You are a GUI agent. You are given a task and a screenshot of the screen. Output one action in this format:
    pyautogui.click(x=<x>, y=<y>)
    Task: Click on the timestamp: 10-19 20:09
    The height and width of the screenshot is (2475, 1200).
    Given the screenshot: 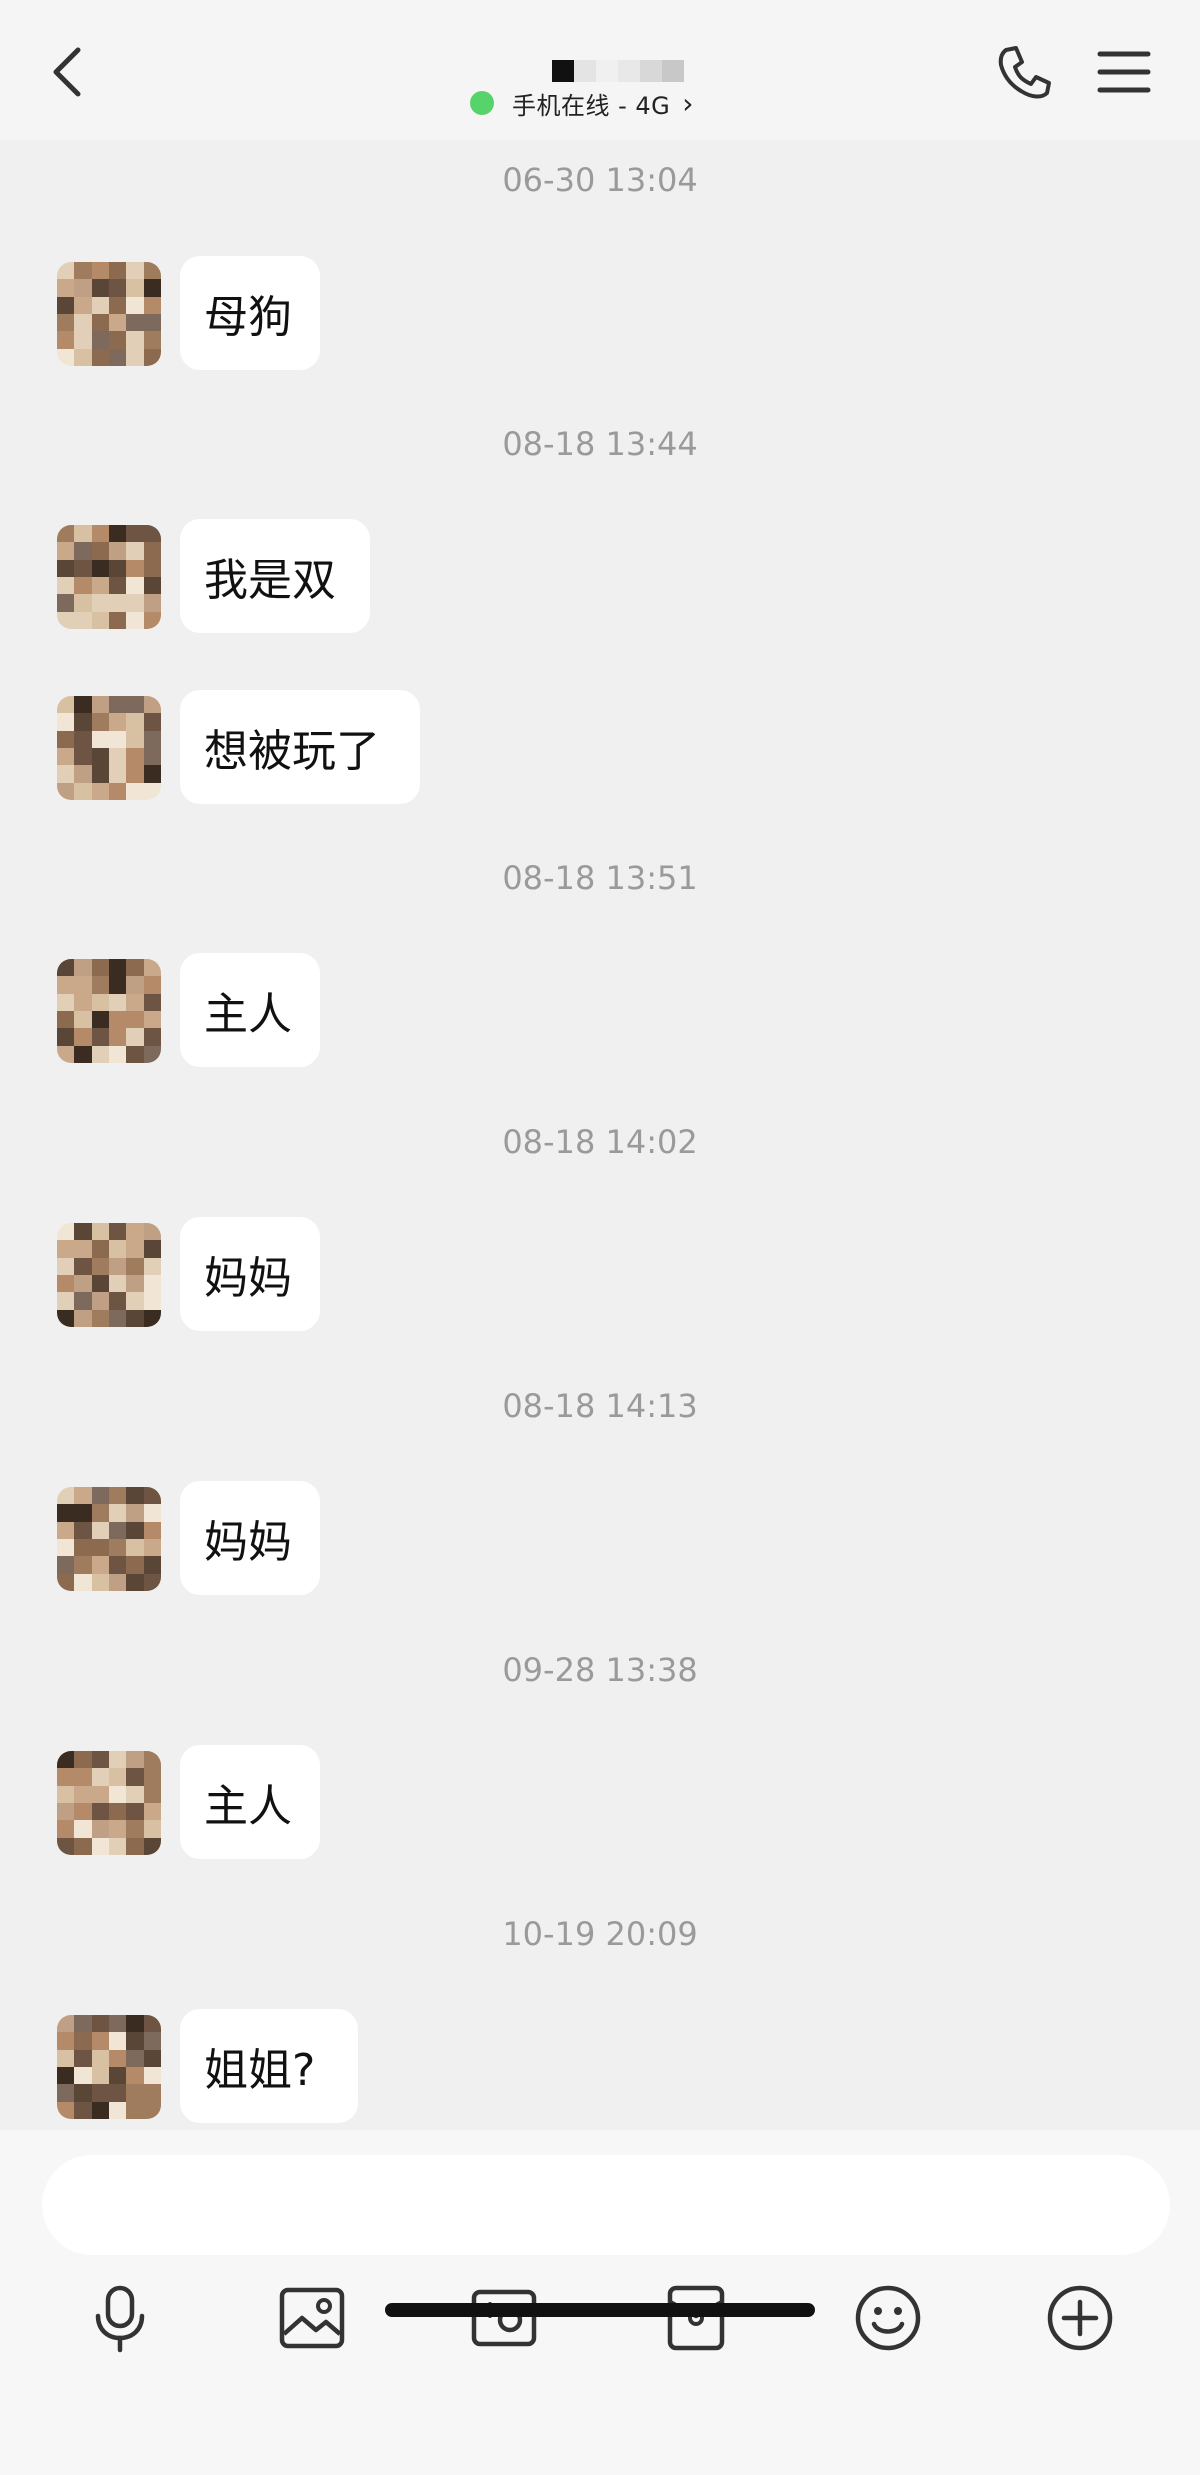 What is the action you would take?
    pyautogui.click(x=600, y=1934)
    